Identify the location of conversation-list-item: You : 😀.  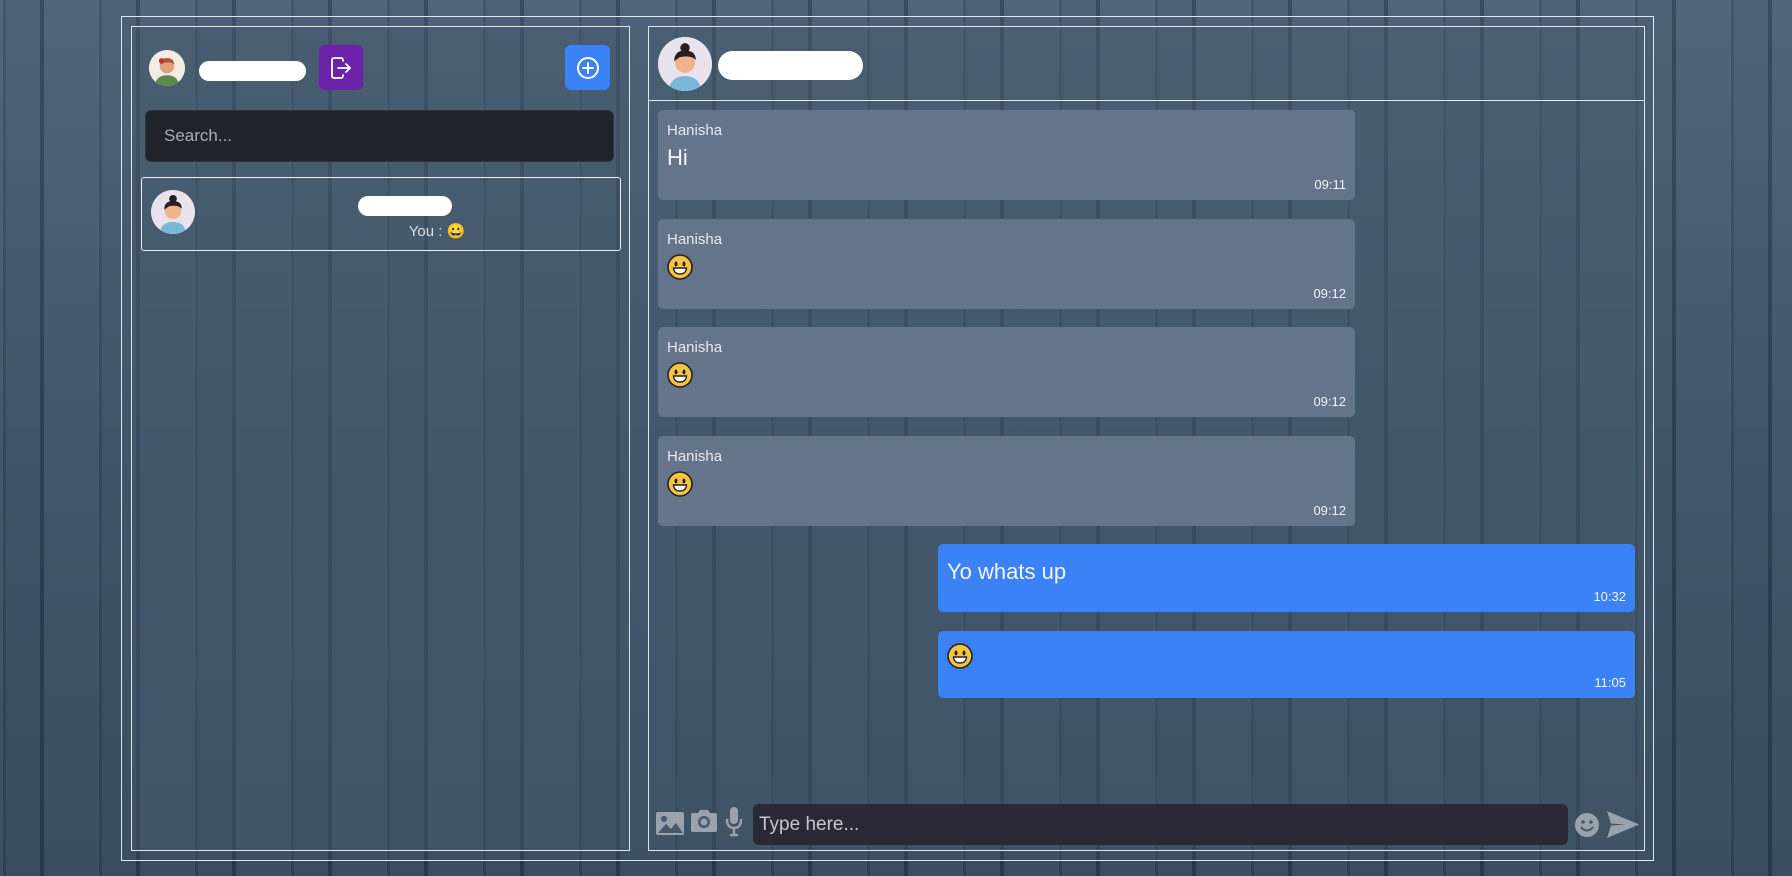
(381, 214).